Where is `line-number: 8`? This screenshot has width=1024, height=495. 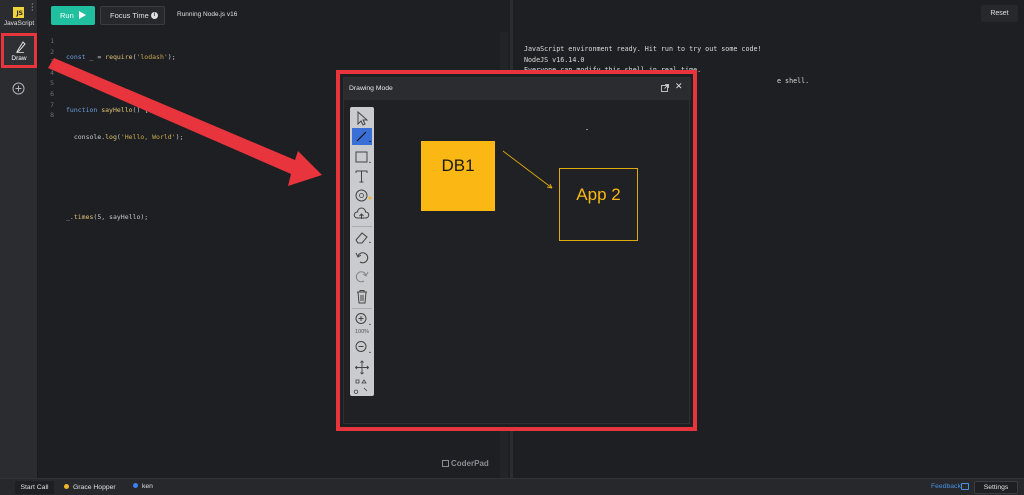 line-number: 8 is located at coordinates (52, 115).